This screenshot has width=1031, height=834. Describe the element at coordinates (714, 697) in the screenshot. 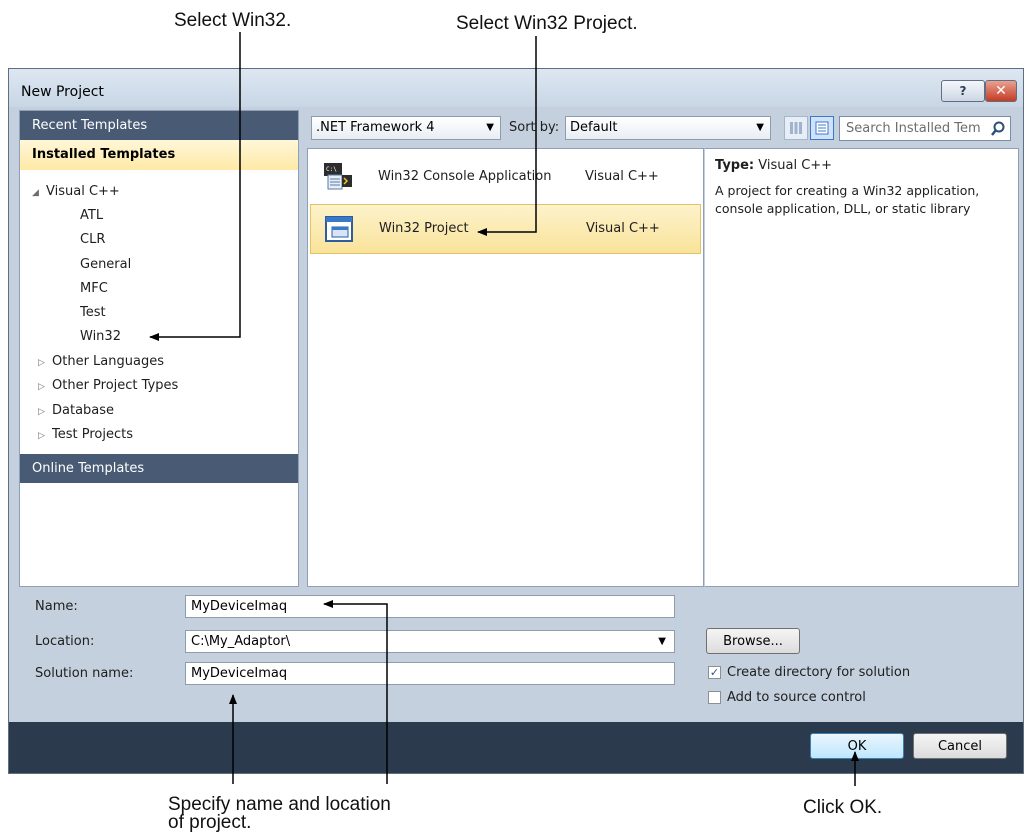

I see `unchecked-box-icon` at that location.